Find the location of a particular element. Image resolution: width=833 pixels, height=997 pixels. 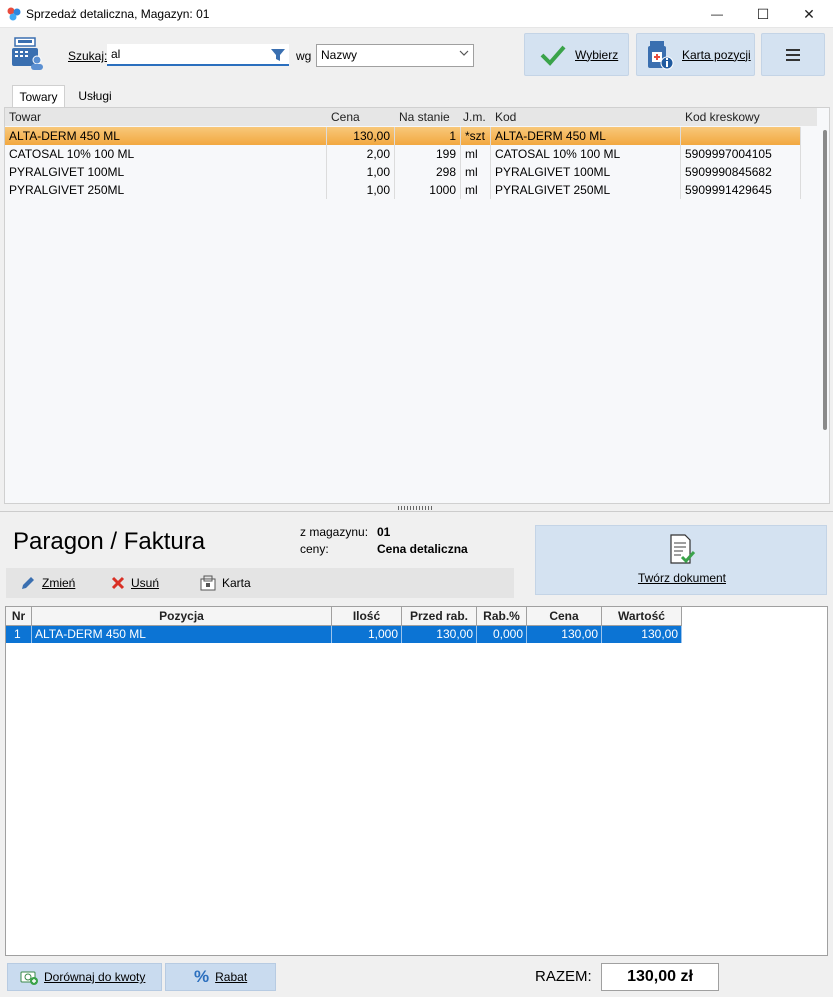

maximize-icon: ☐ is located at coordinates (763, 13).